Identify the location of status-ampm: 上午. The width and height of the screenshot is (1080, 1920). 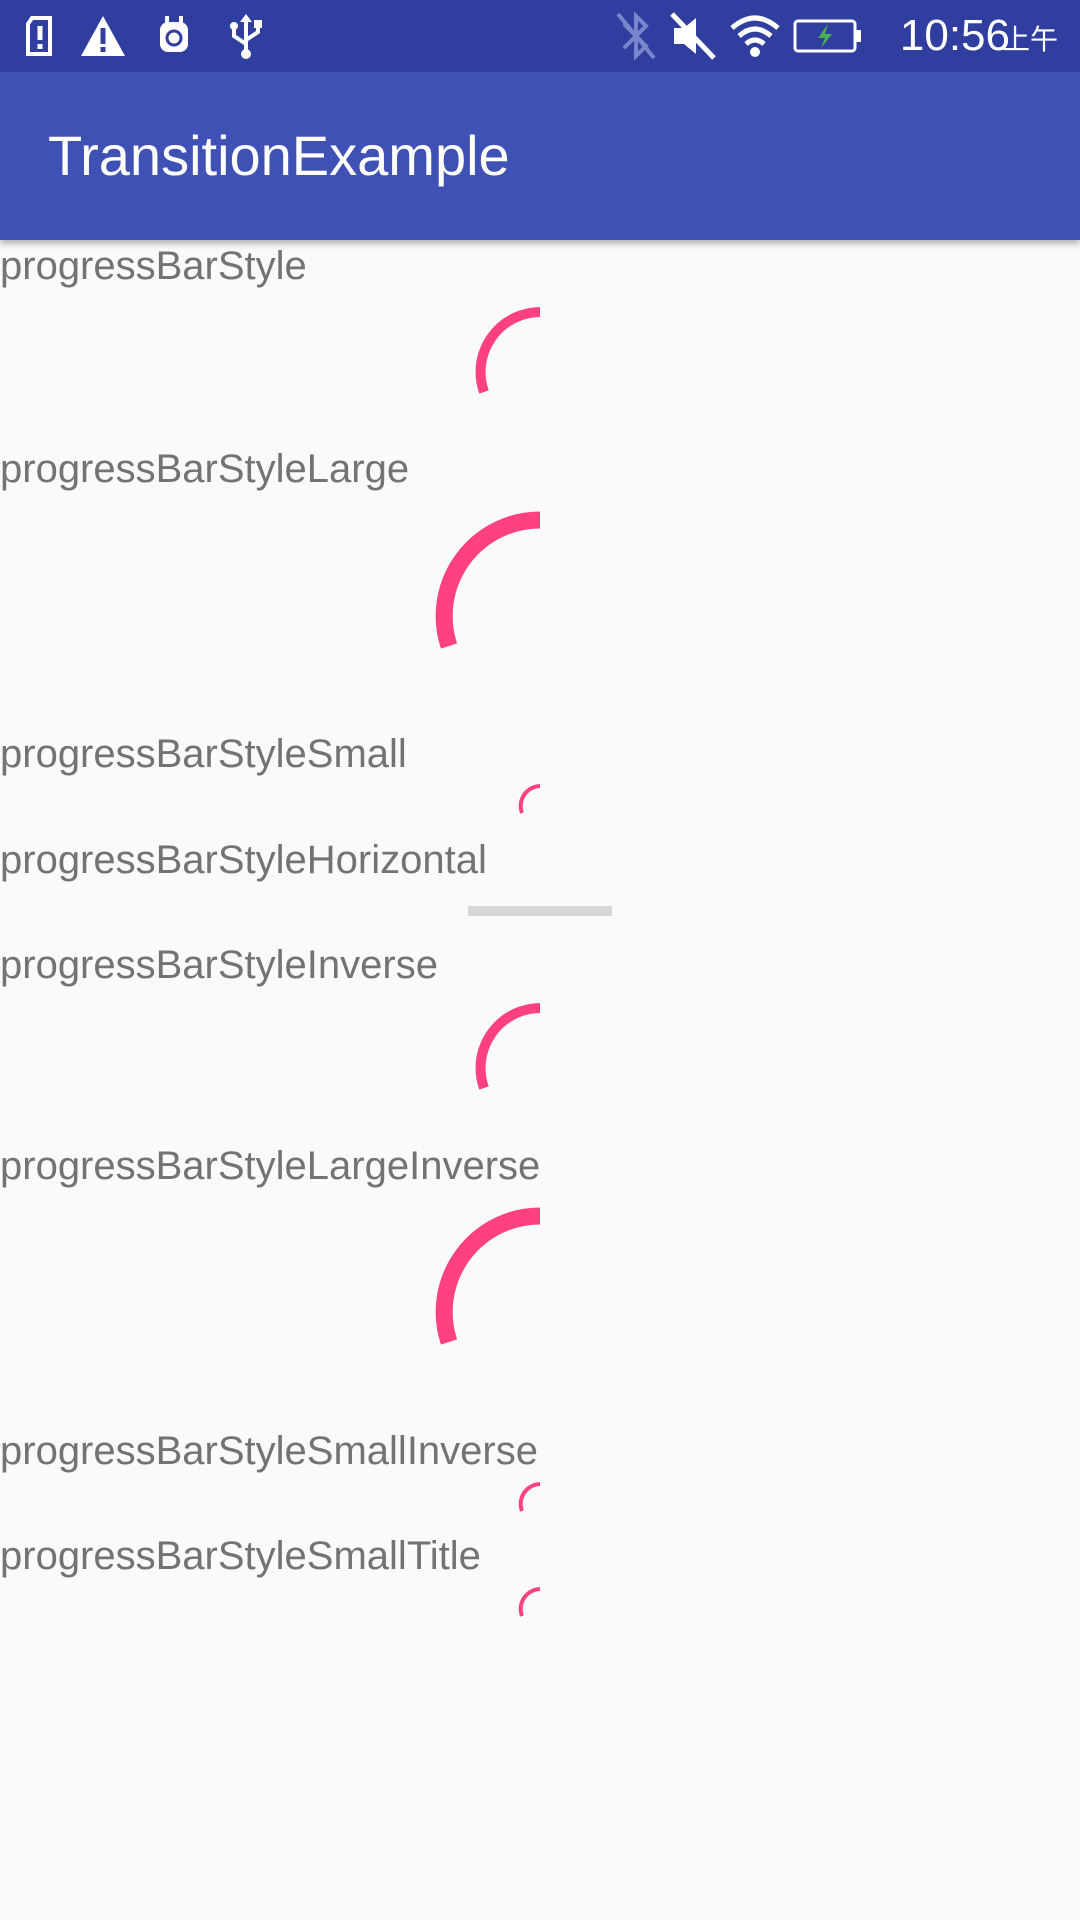
(1029, 39).